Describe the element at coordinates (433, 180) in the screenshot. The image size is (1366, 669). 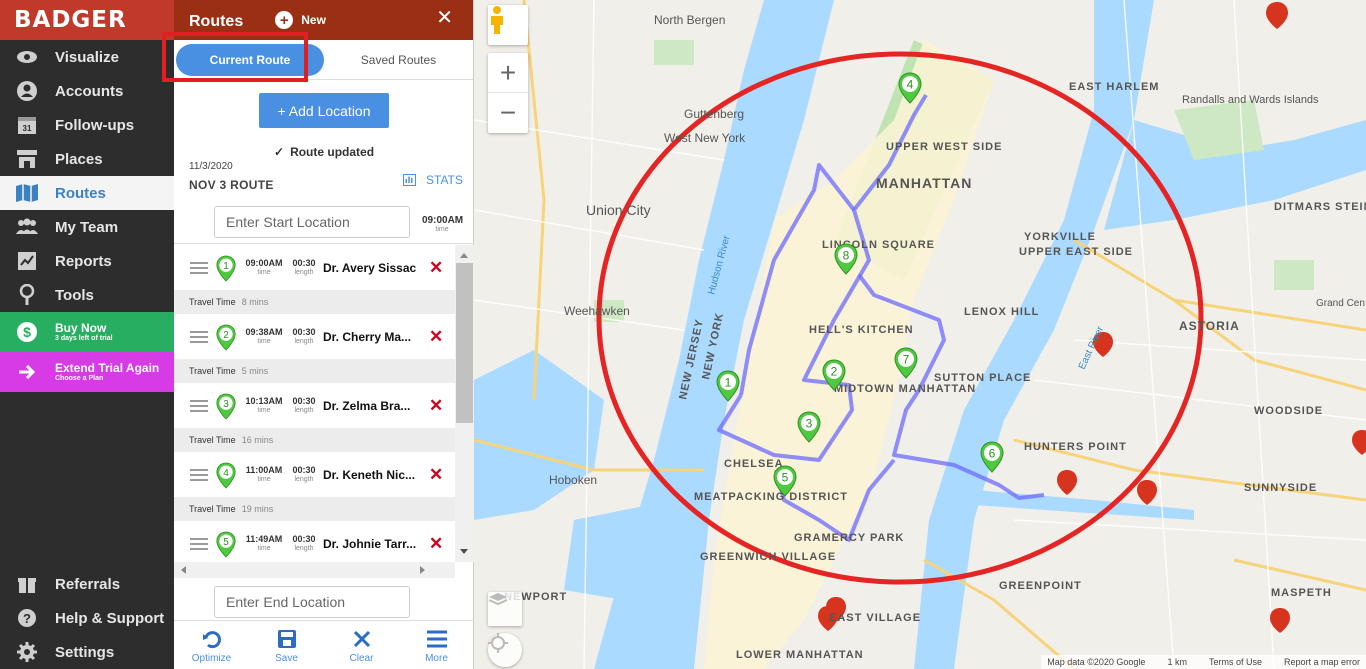
I see `stats-button: STATS` at that location.